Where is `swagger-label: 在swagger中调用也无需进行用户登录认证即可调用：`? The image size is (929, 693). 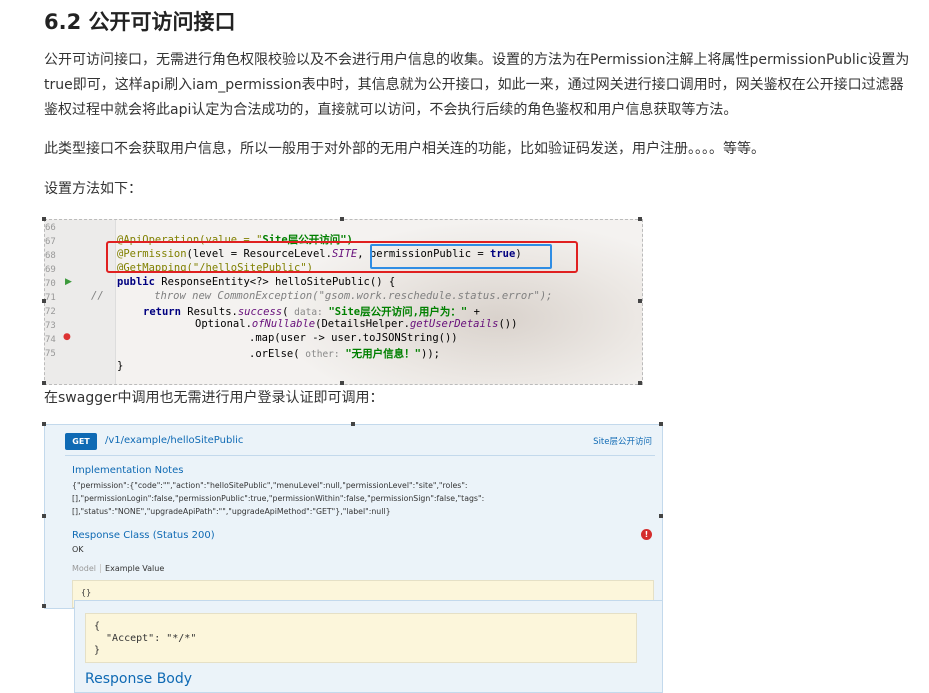 swagger-label: 在swagger中调用也无需进行用户登录认证即可调用： is located at coordinates (214, 398).